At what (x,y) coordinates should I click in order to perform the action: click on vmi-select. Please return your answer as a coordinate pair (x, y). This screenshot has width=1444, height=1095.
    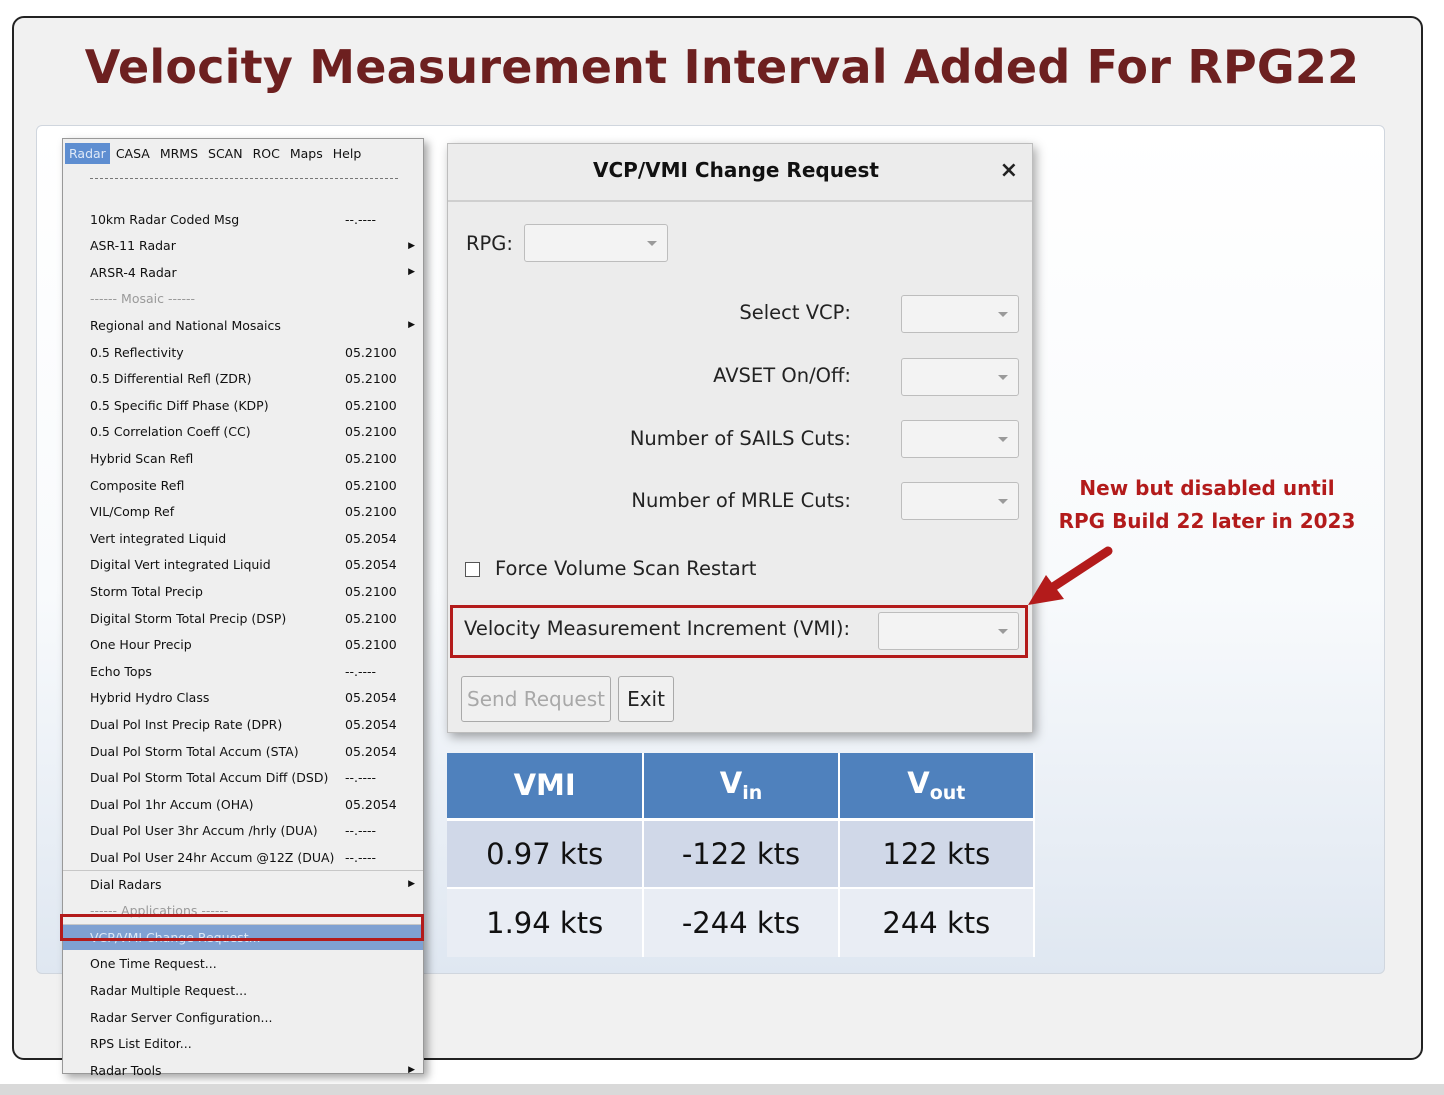
    Looking at the image, I should click on (948, 631).